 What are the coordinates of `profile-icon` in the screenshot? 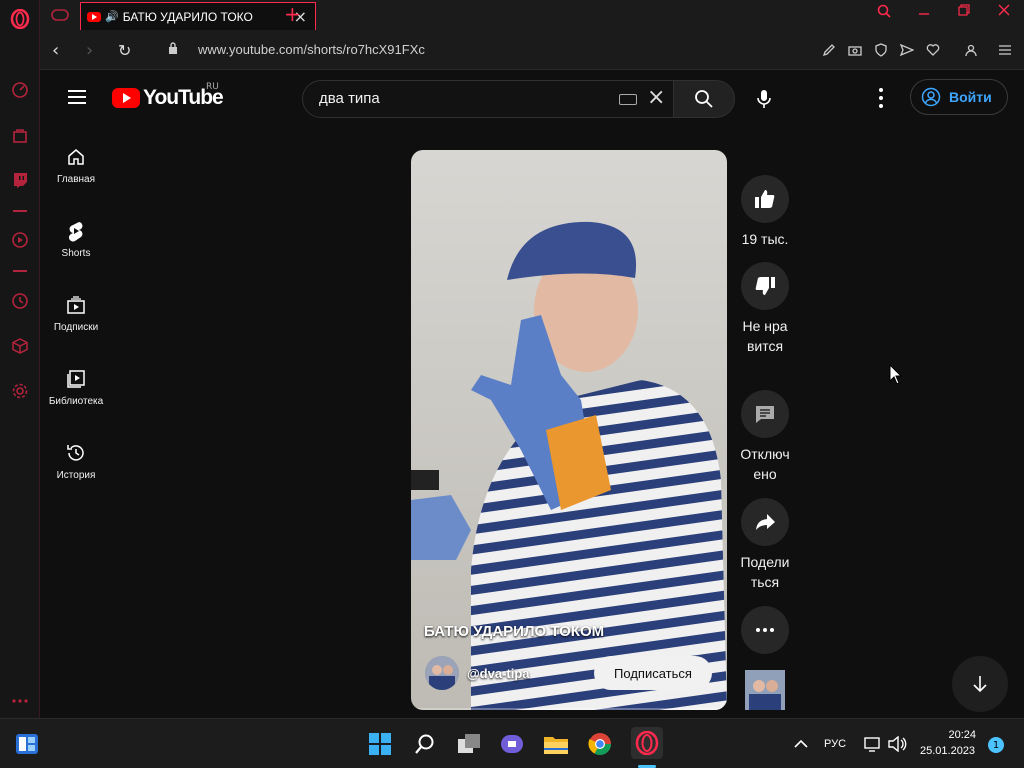 It's located at (971, 50).